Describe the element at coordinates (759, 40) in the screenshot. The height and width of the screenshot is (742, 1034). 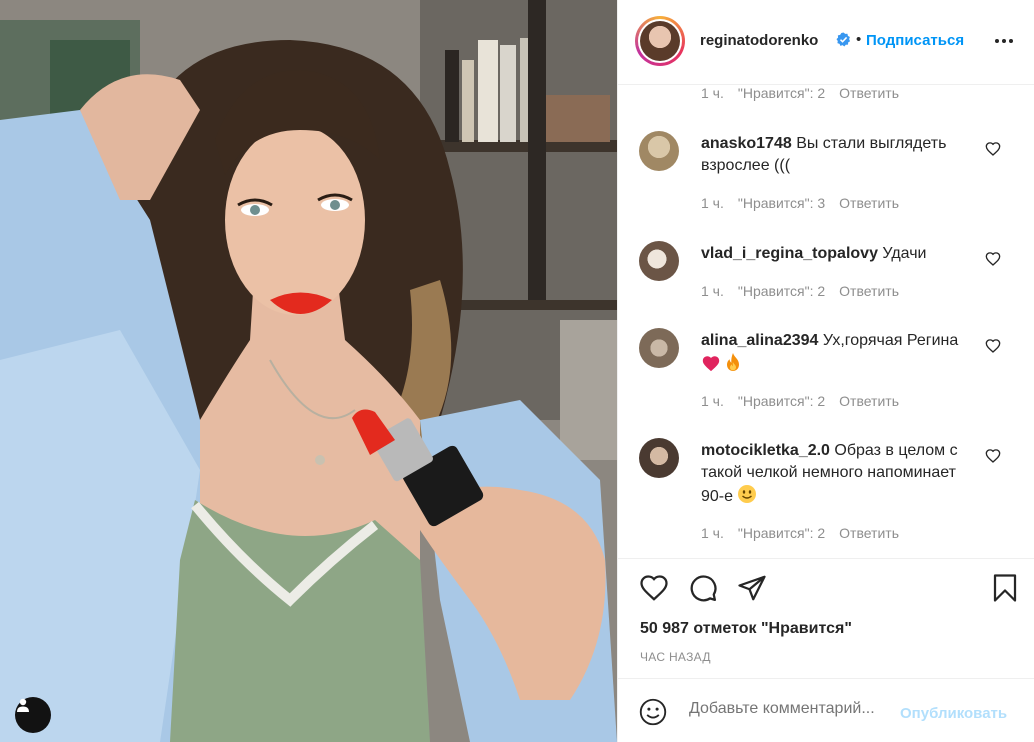
I see `author-username: reginatodorenko` at that location.